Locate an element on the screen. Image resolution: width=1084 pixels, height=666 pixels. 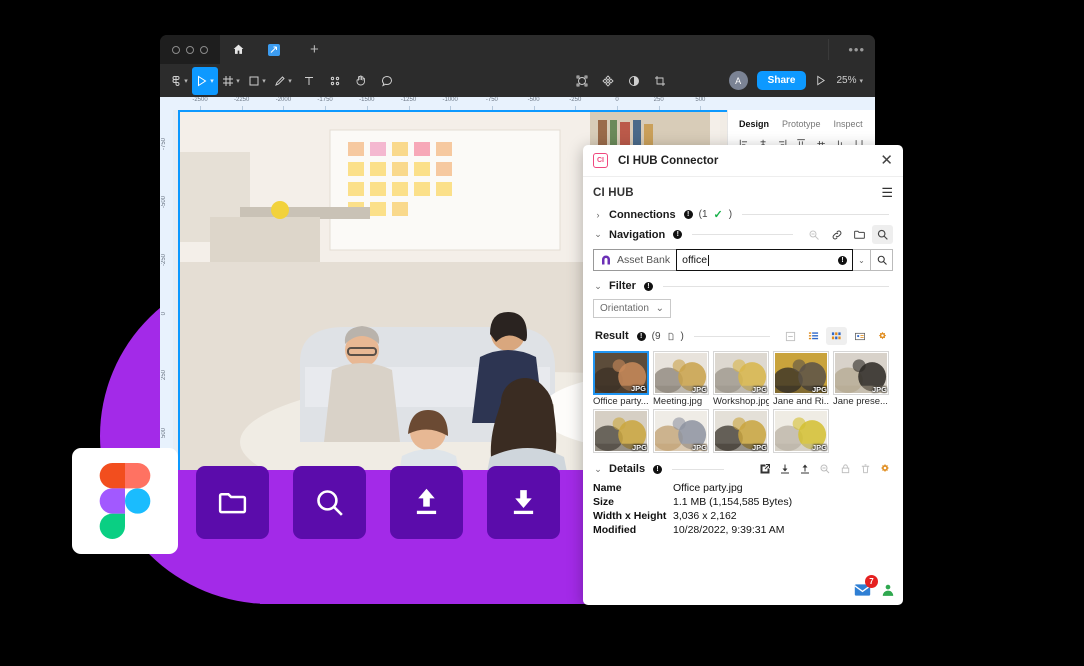
shape-tool-button: ▾ is located at coordinates (257, 81).